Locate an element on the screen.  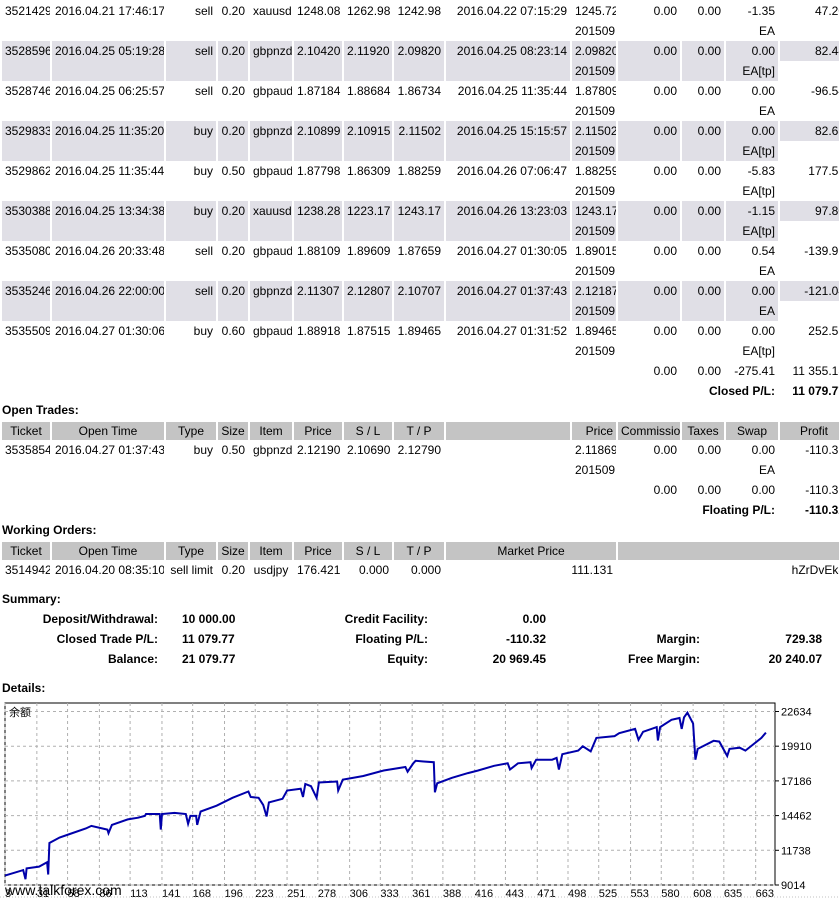
column-header: Price is located at coordinates (318, 431).